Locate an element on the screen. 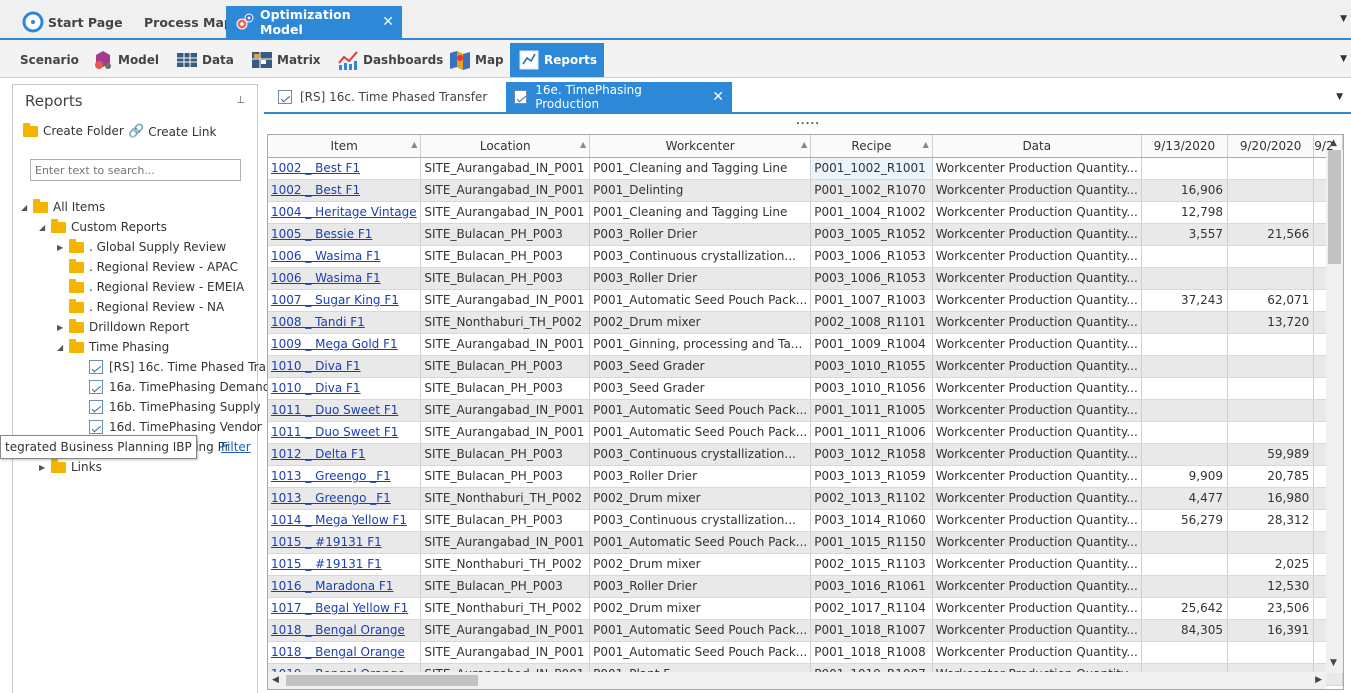 The image size is (1351, 693). scroll-thumb is located at coordinates (382, 680).